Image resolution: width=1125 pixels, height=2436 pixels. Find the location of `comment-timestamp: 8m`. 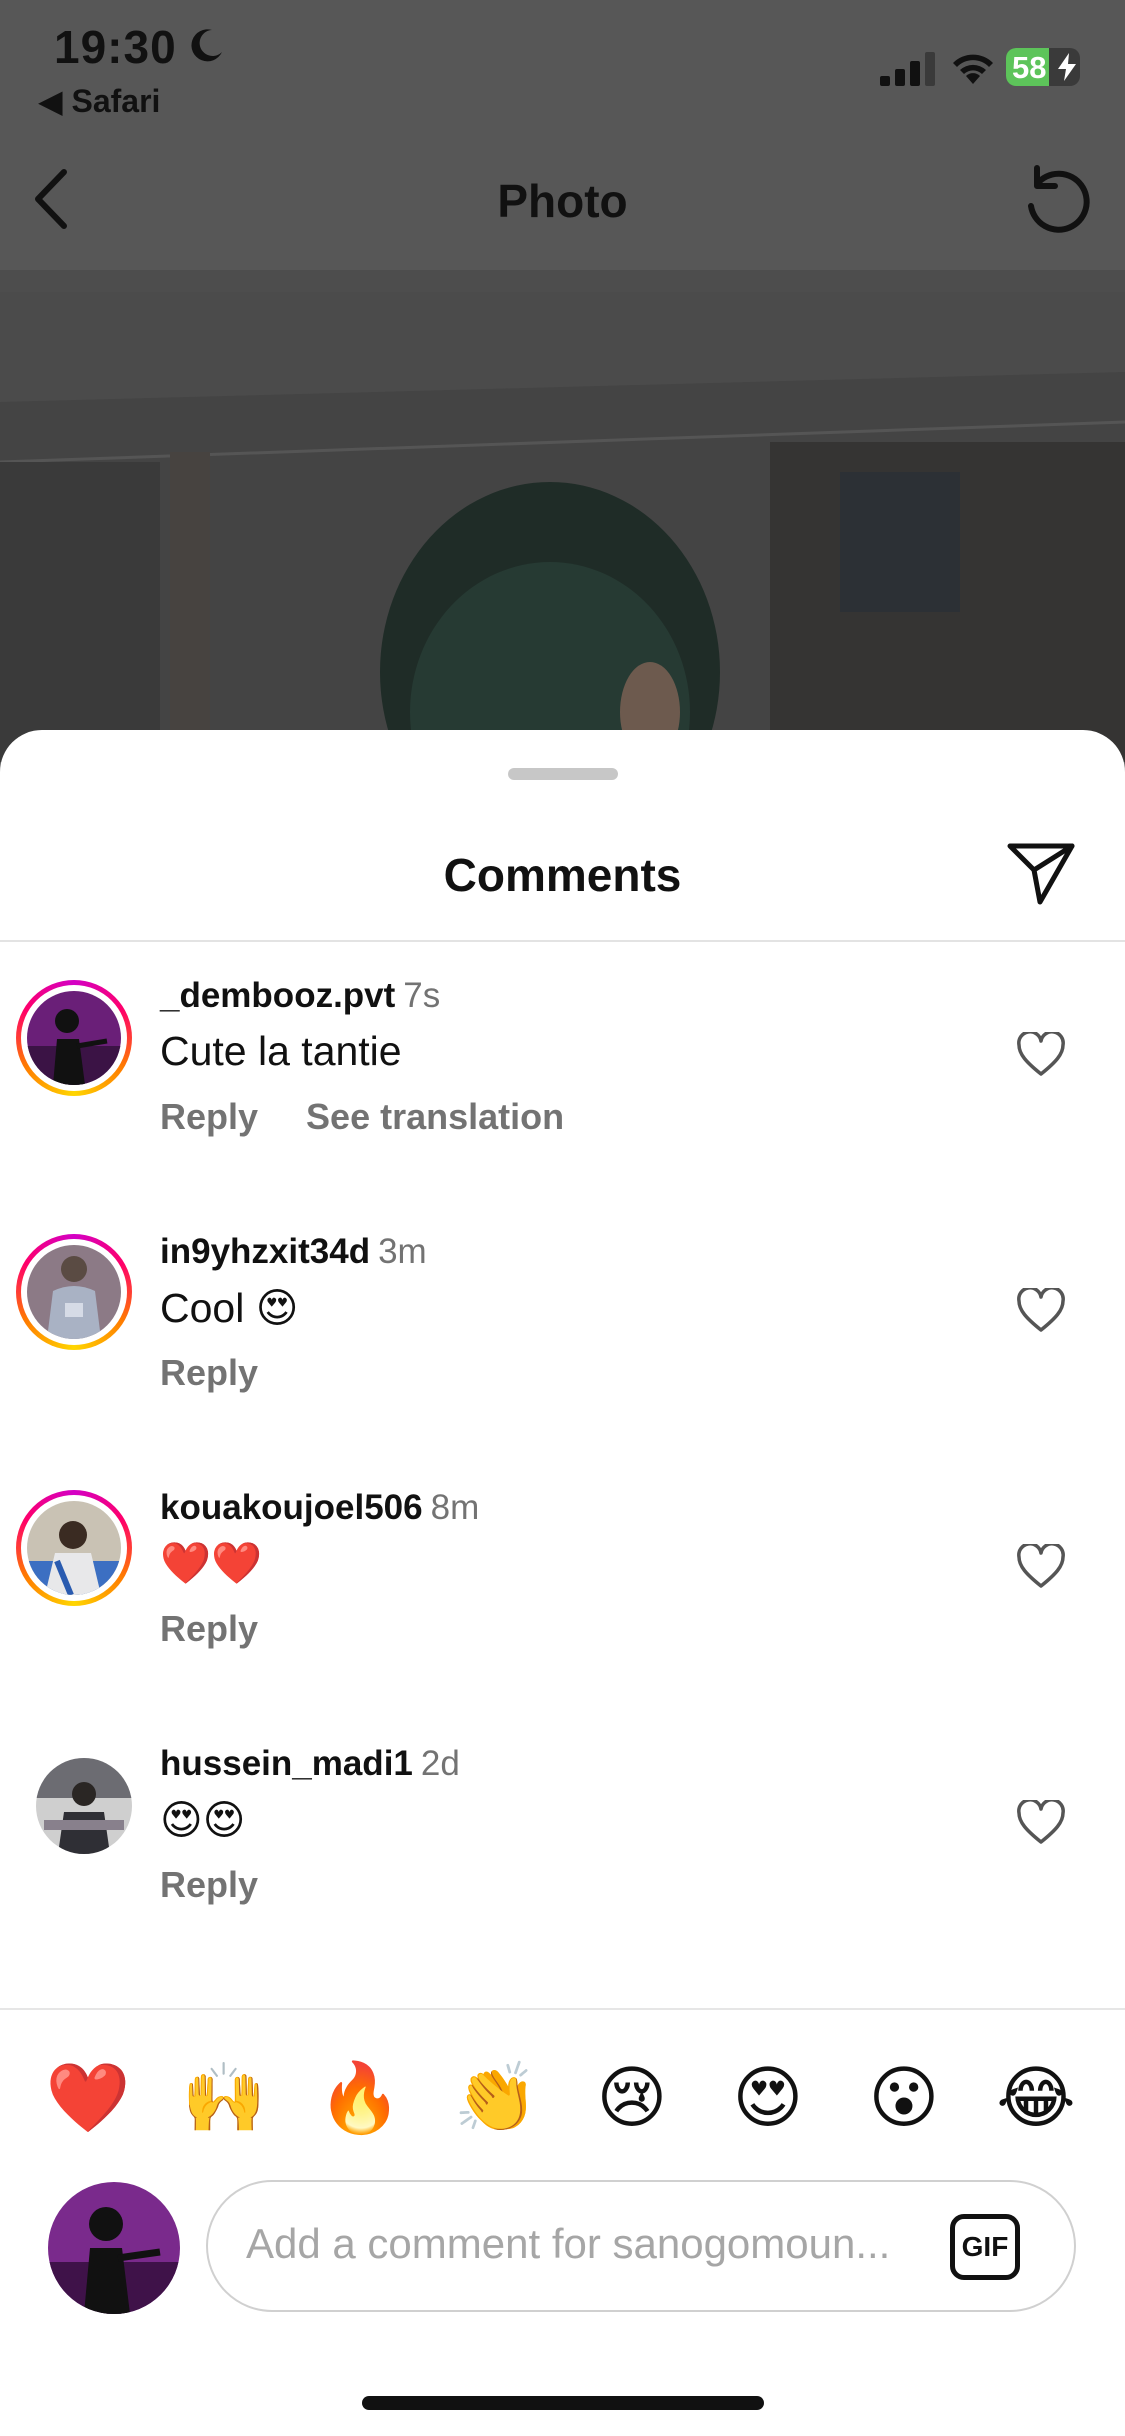

comment-timestamp: 8m is located at coordinates (455, 1507).